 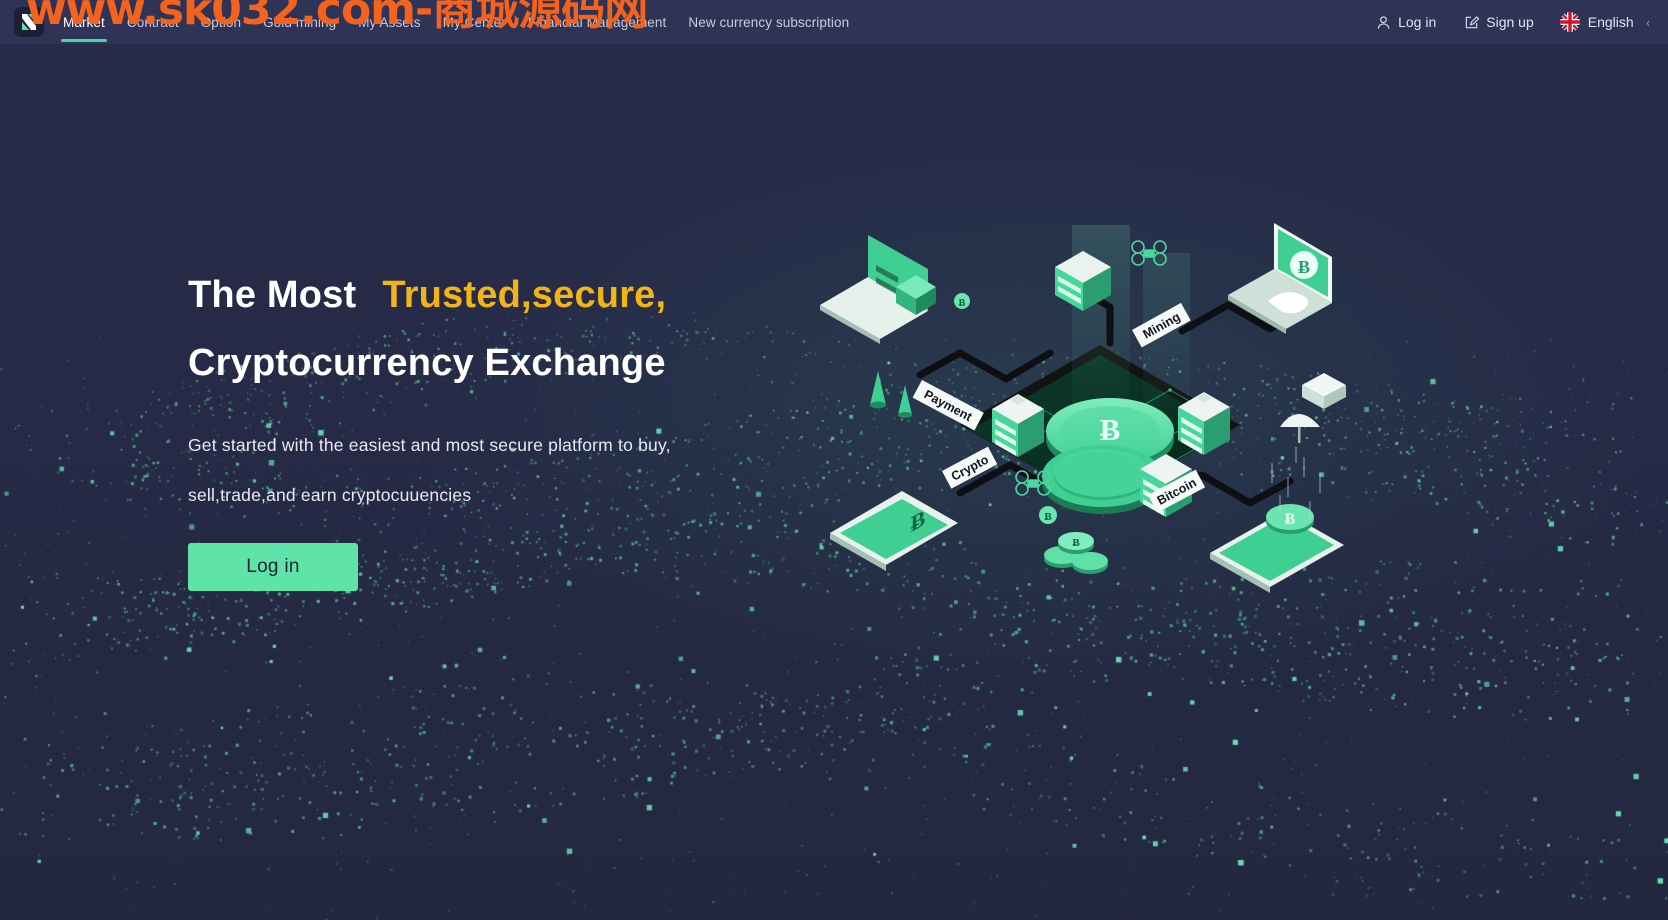 I want to click on chevron-down-icon: ‹, so click(x=1648, y=22).